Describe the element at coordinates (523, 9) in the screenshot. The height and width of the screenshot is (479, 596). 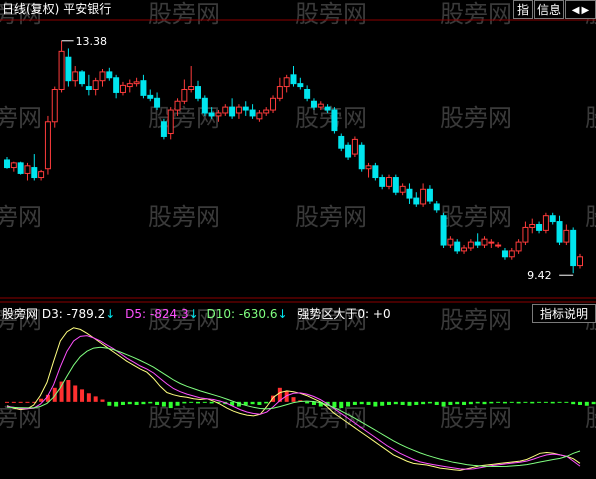
I see `indicator-button: 指` at that location.